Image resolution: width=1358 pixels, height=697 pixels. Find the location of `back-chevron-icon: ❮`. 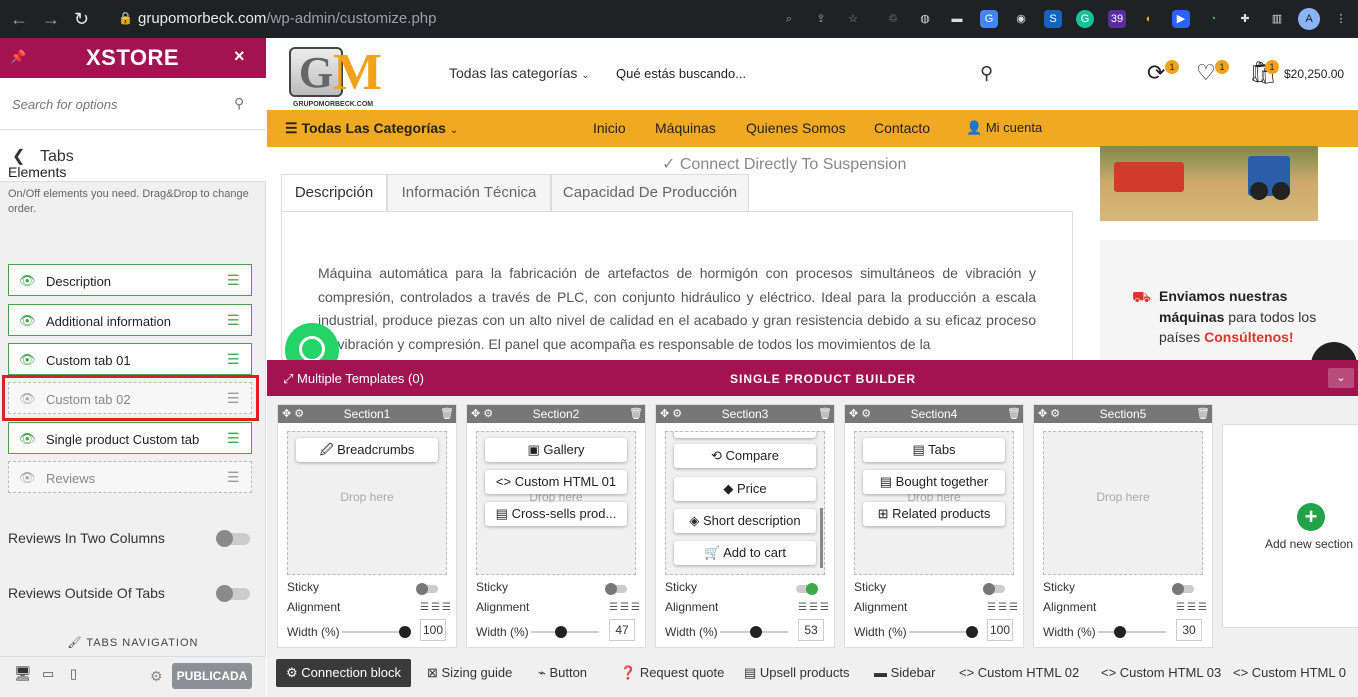

back-chevron-icon: ❮ is located at coordinates (18, 156).